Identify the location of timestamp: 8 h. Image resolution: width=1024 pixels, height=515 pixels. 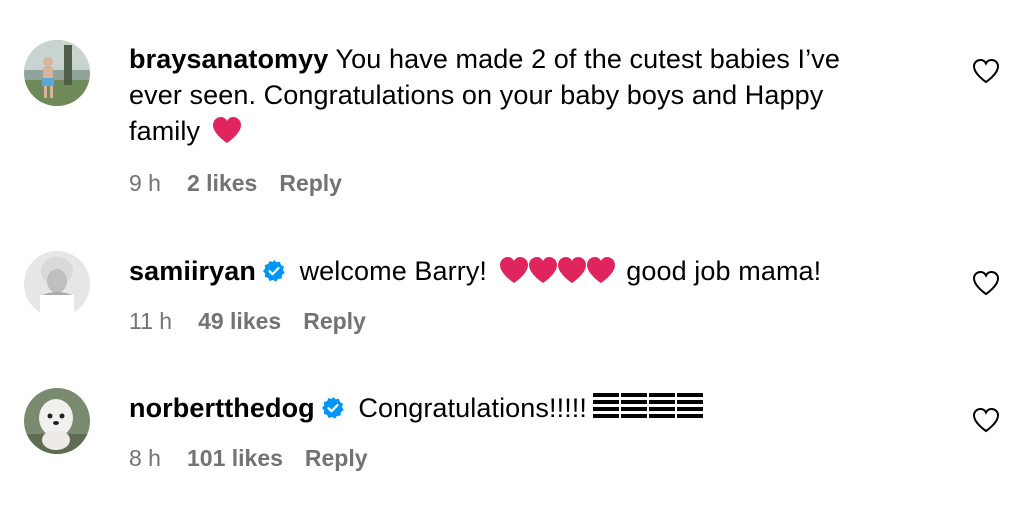
(145, 458).